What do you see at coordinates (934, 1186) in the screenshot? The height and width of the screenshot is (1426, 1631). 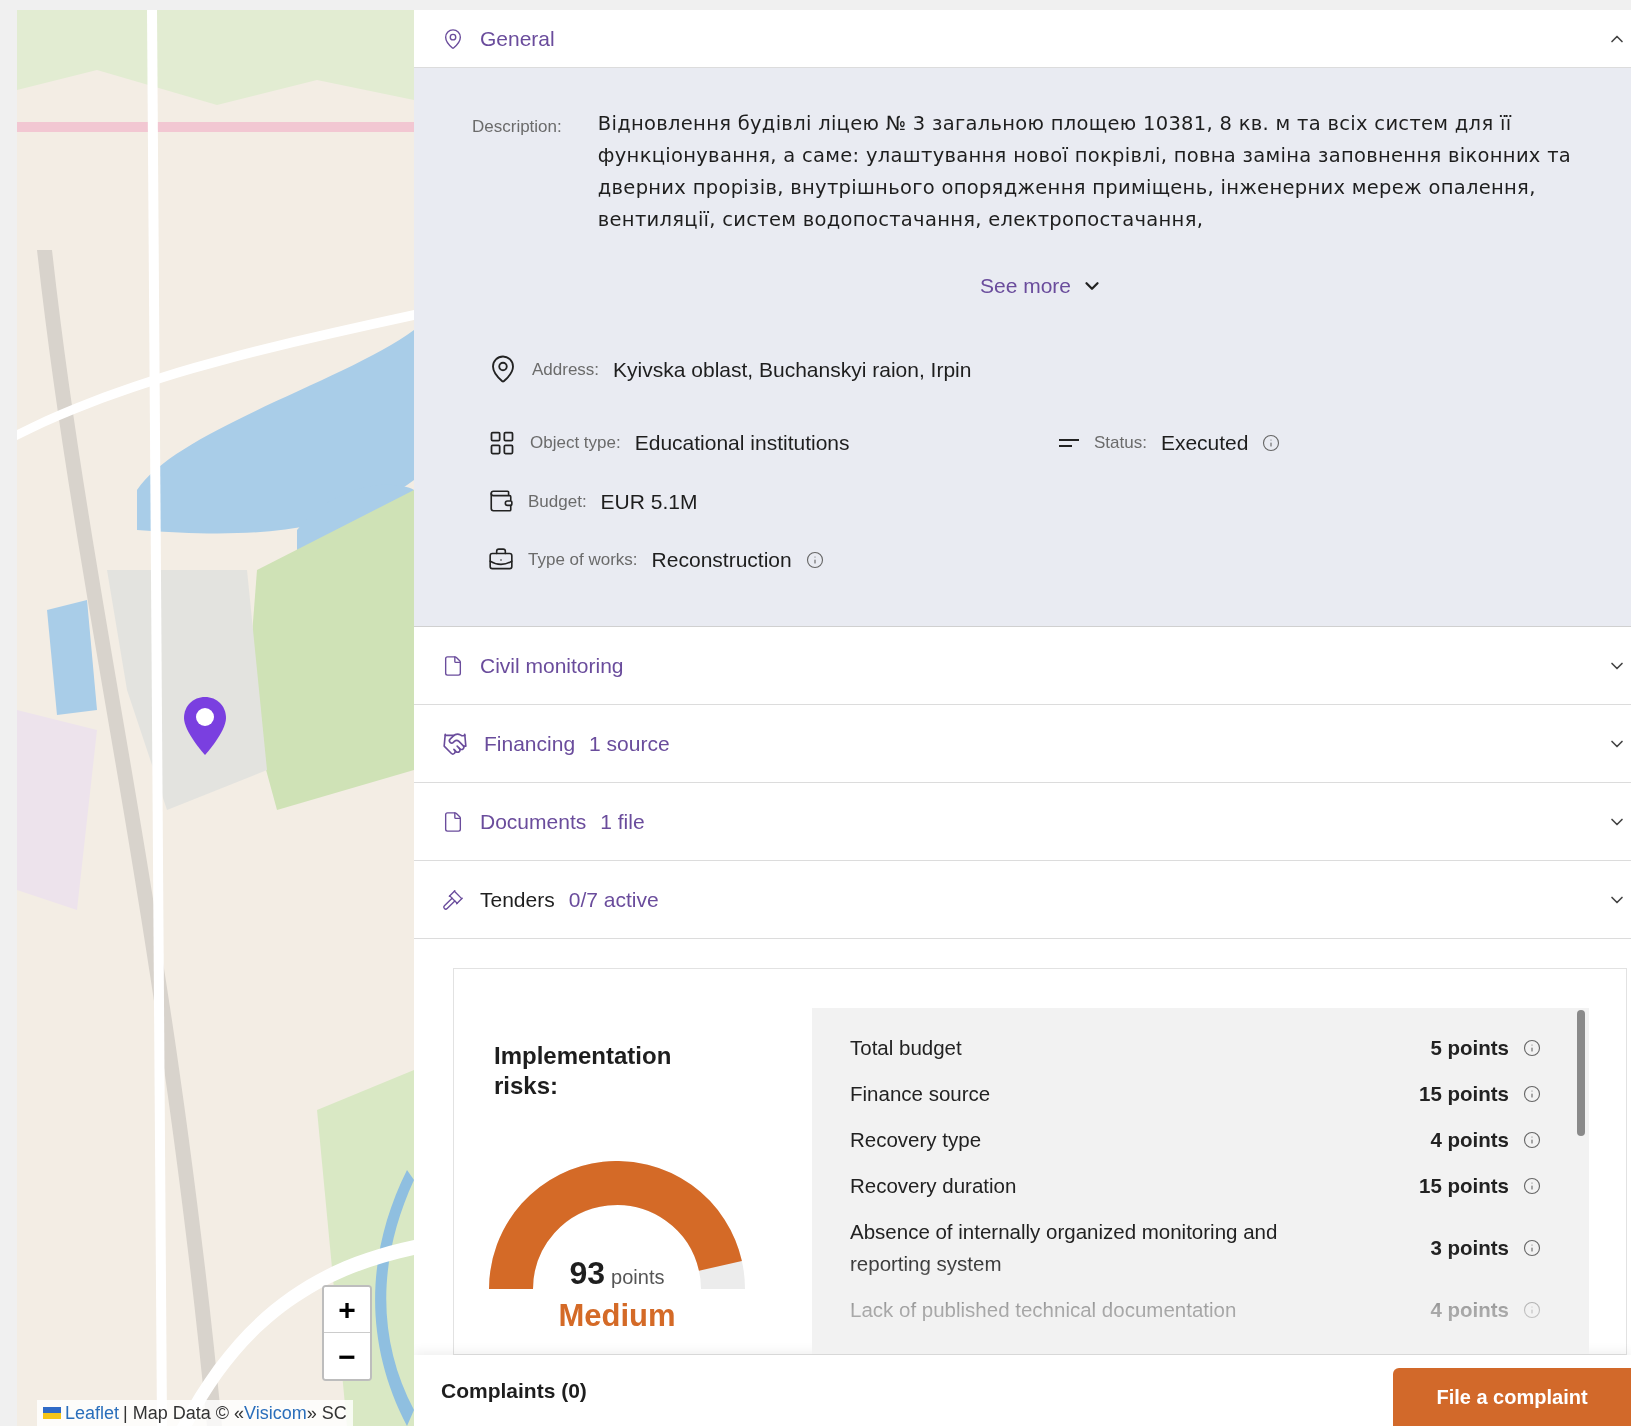 I see `risk-factor: Recovery duration` at bounding box center [934, 1186].